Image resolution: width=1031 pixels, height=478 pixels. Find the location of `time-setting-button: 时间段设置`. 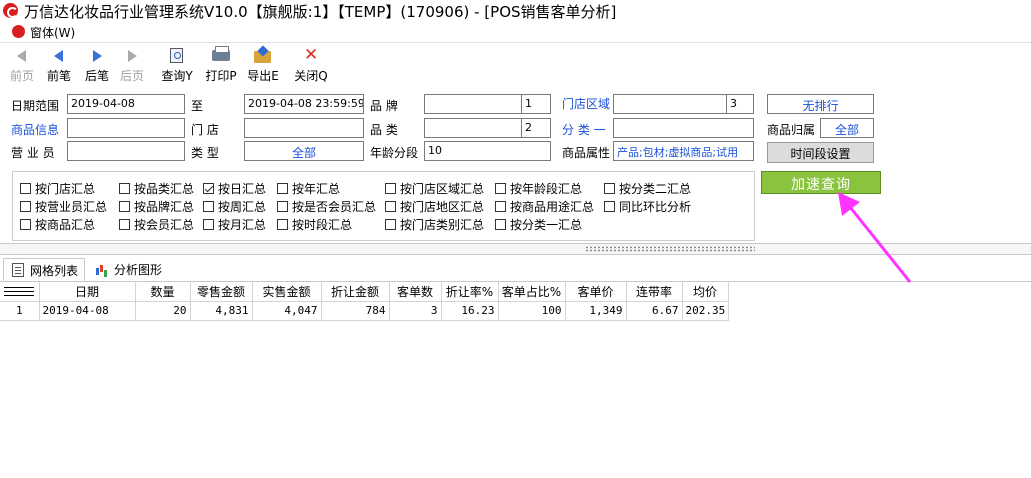

time-setting-button: 时间段设置 is located at coordinates (820, 152).